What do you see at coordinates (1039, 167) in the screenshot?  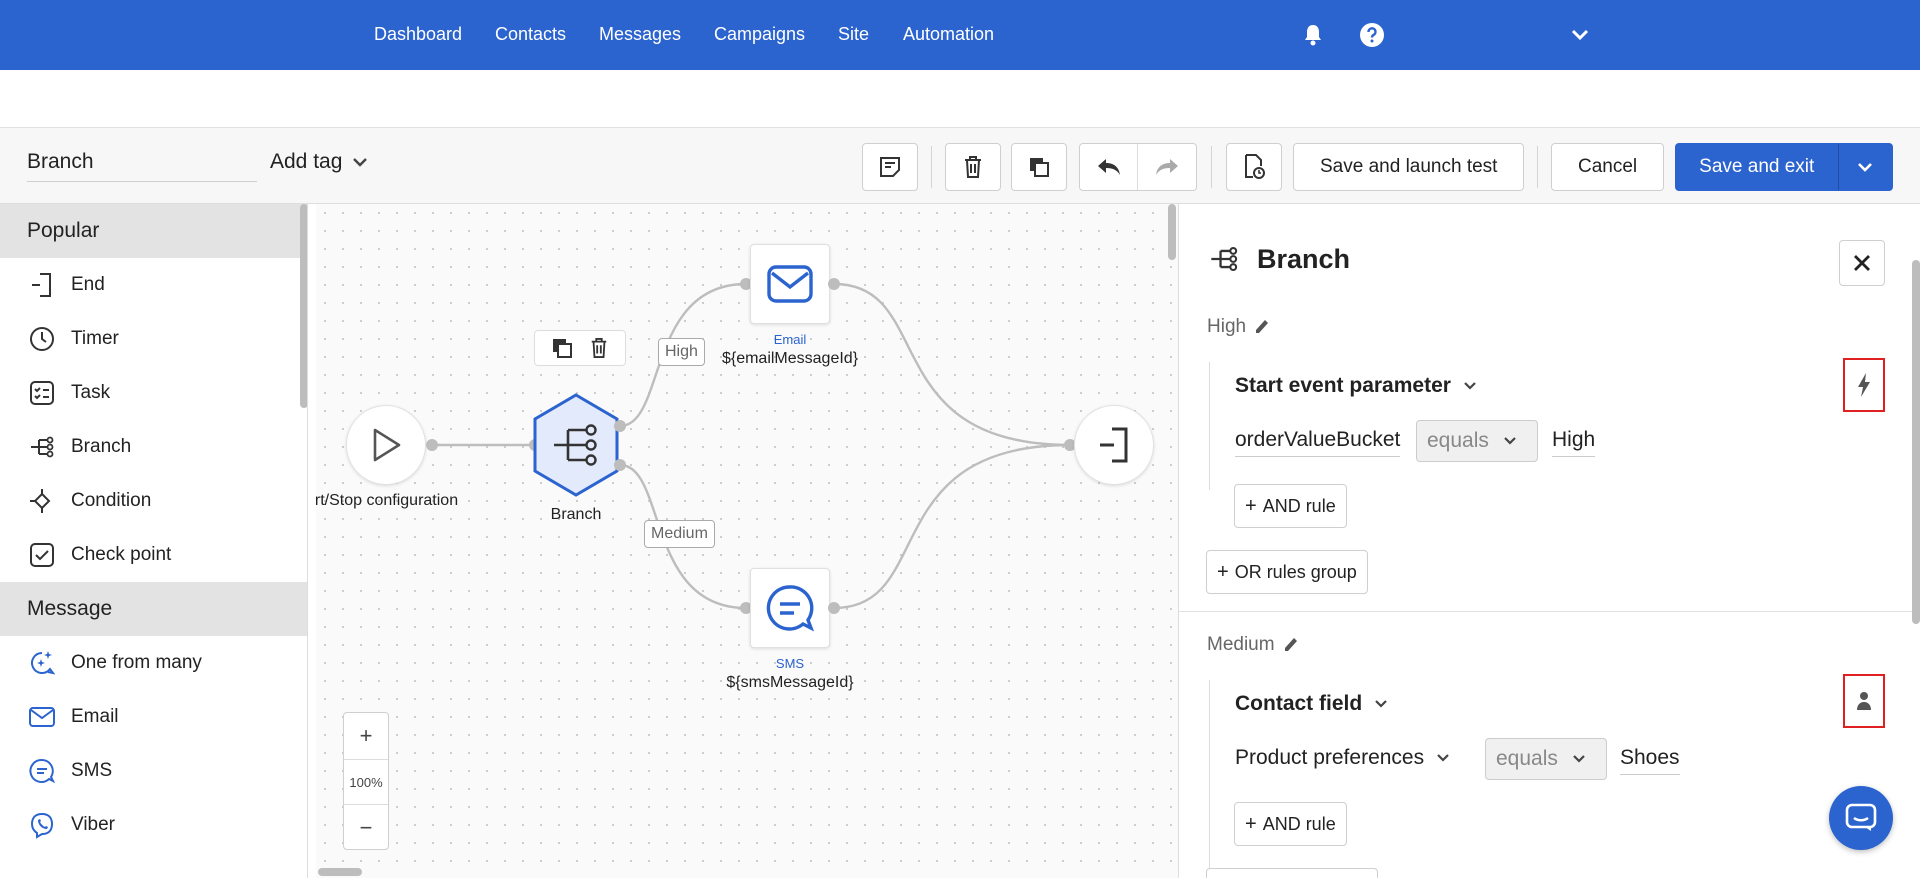 I see `copy-button` at bounding box center [1039, 167].